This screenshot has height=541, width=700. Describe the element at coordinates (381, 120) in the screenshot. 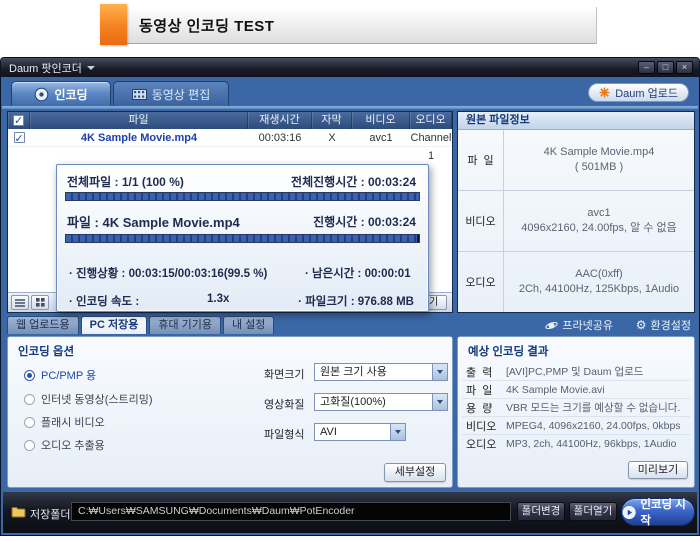

I see `column-video: 비디오` at that location.